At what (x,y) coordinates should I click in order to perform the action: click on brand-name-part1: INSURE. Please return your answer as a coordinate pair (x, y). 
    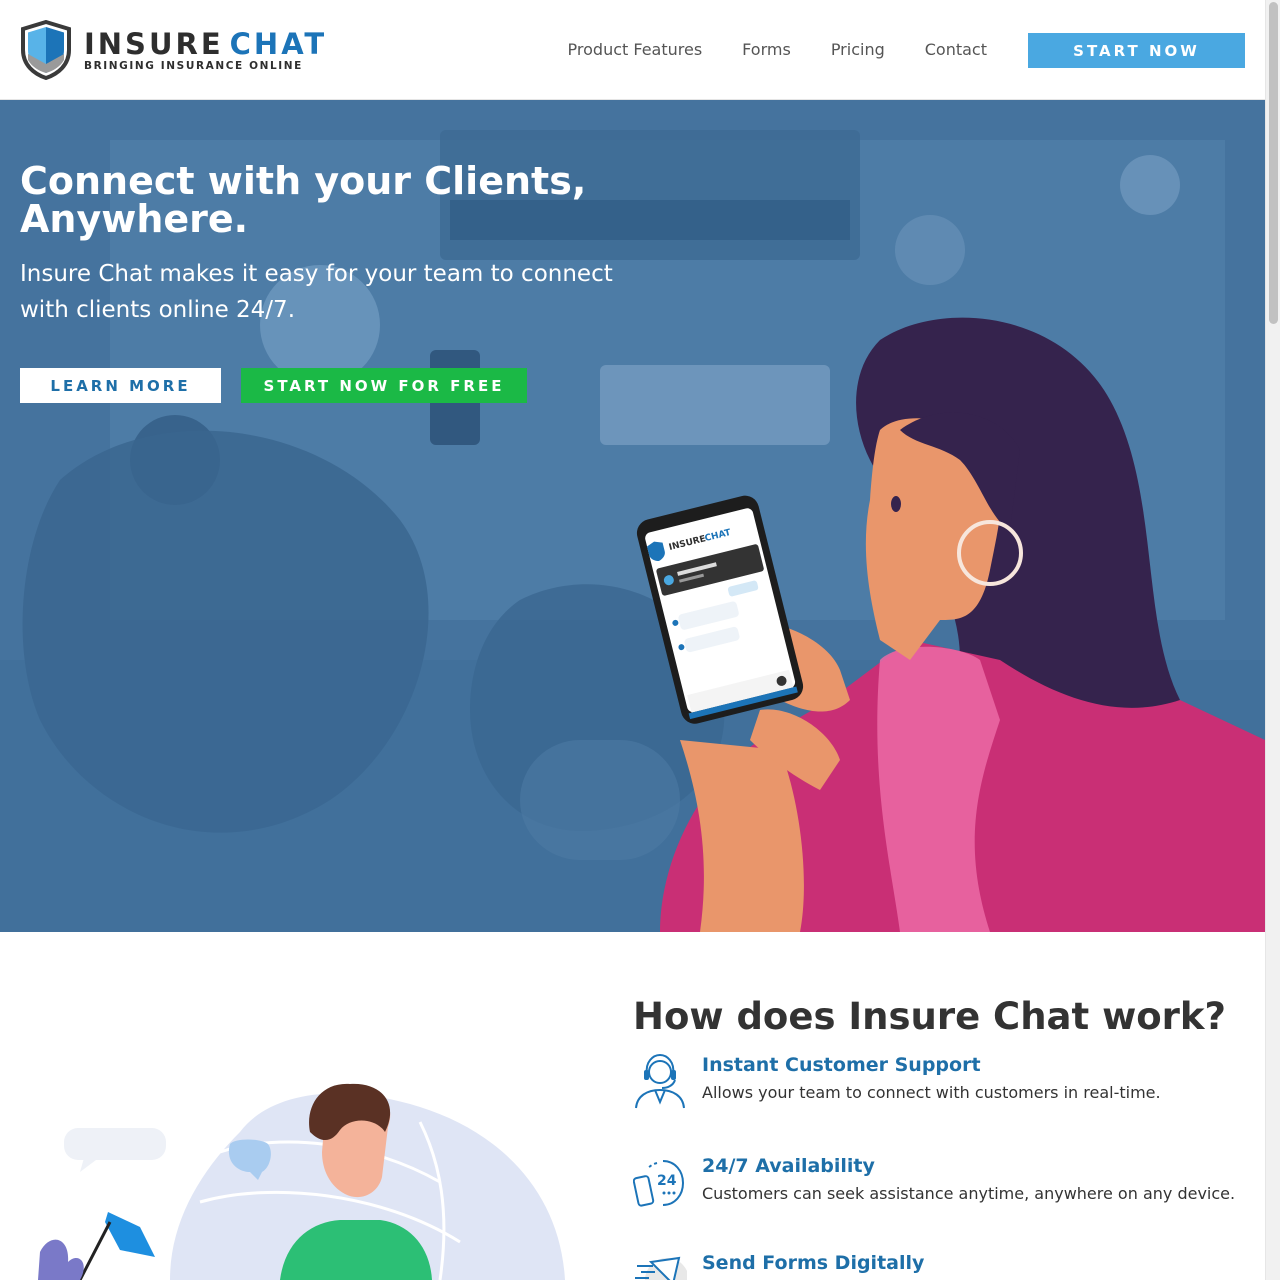
    Looking at the image, I should click on (154, 43).